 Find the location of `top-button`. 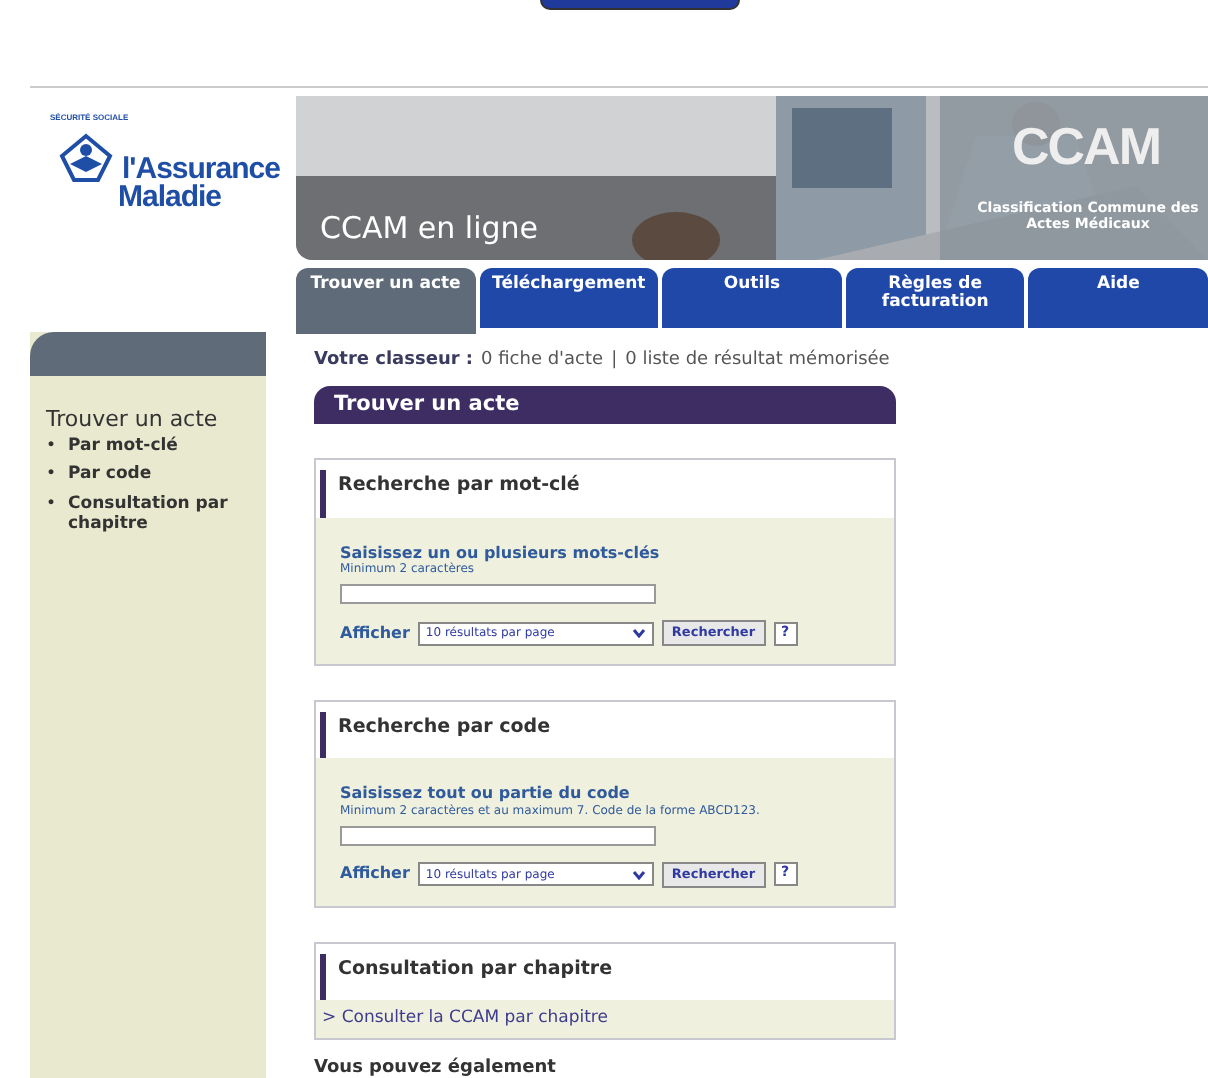

top-button is located at coordinates (640, 5).